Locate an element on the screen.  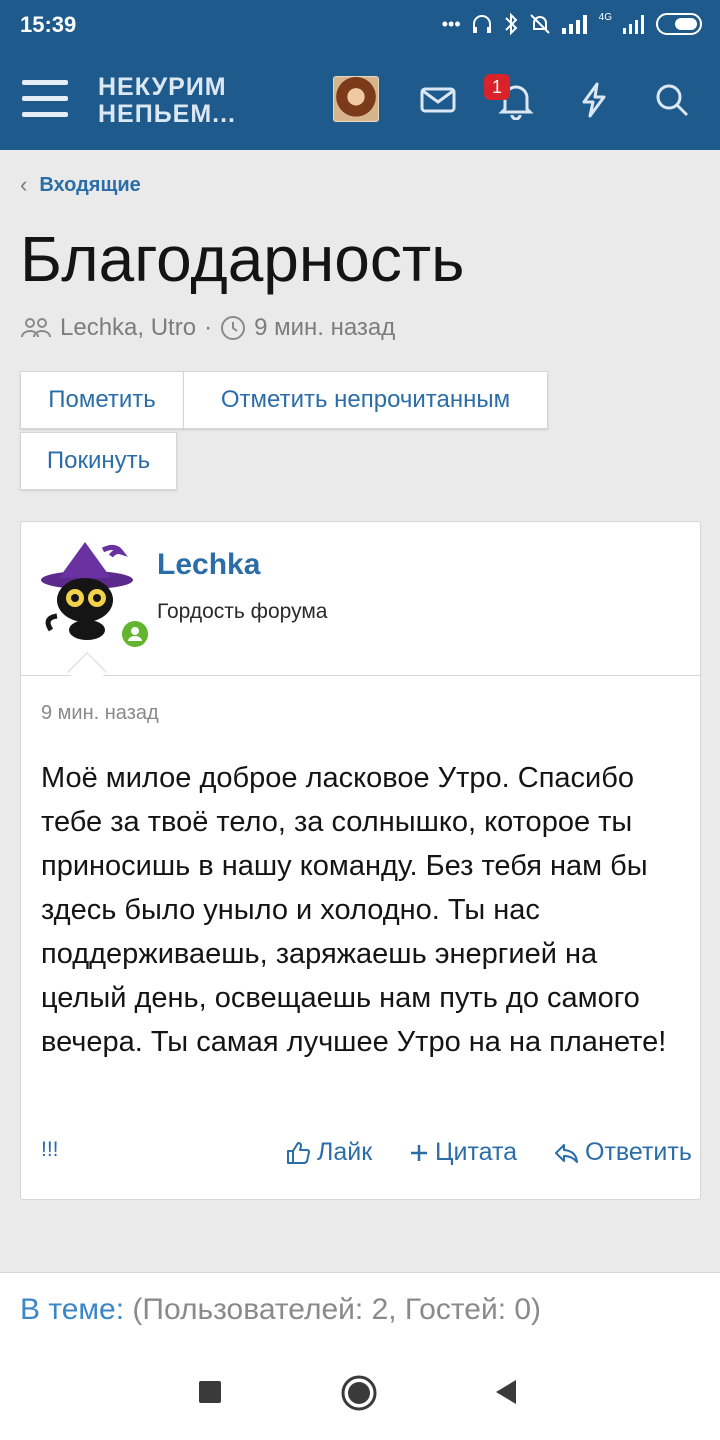
mark-button: Пометить is located at coordinates (102, 400).